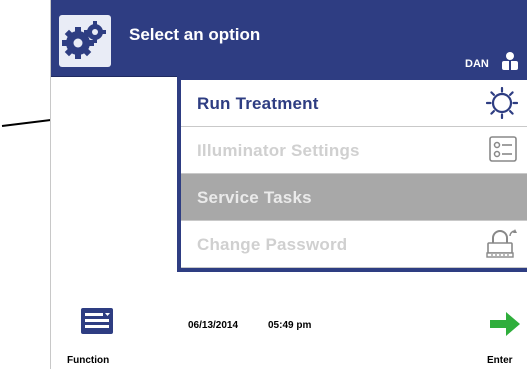  I want to click on function-label: Function, so click(88, 360).